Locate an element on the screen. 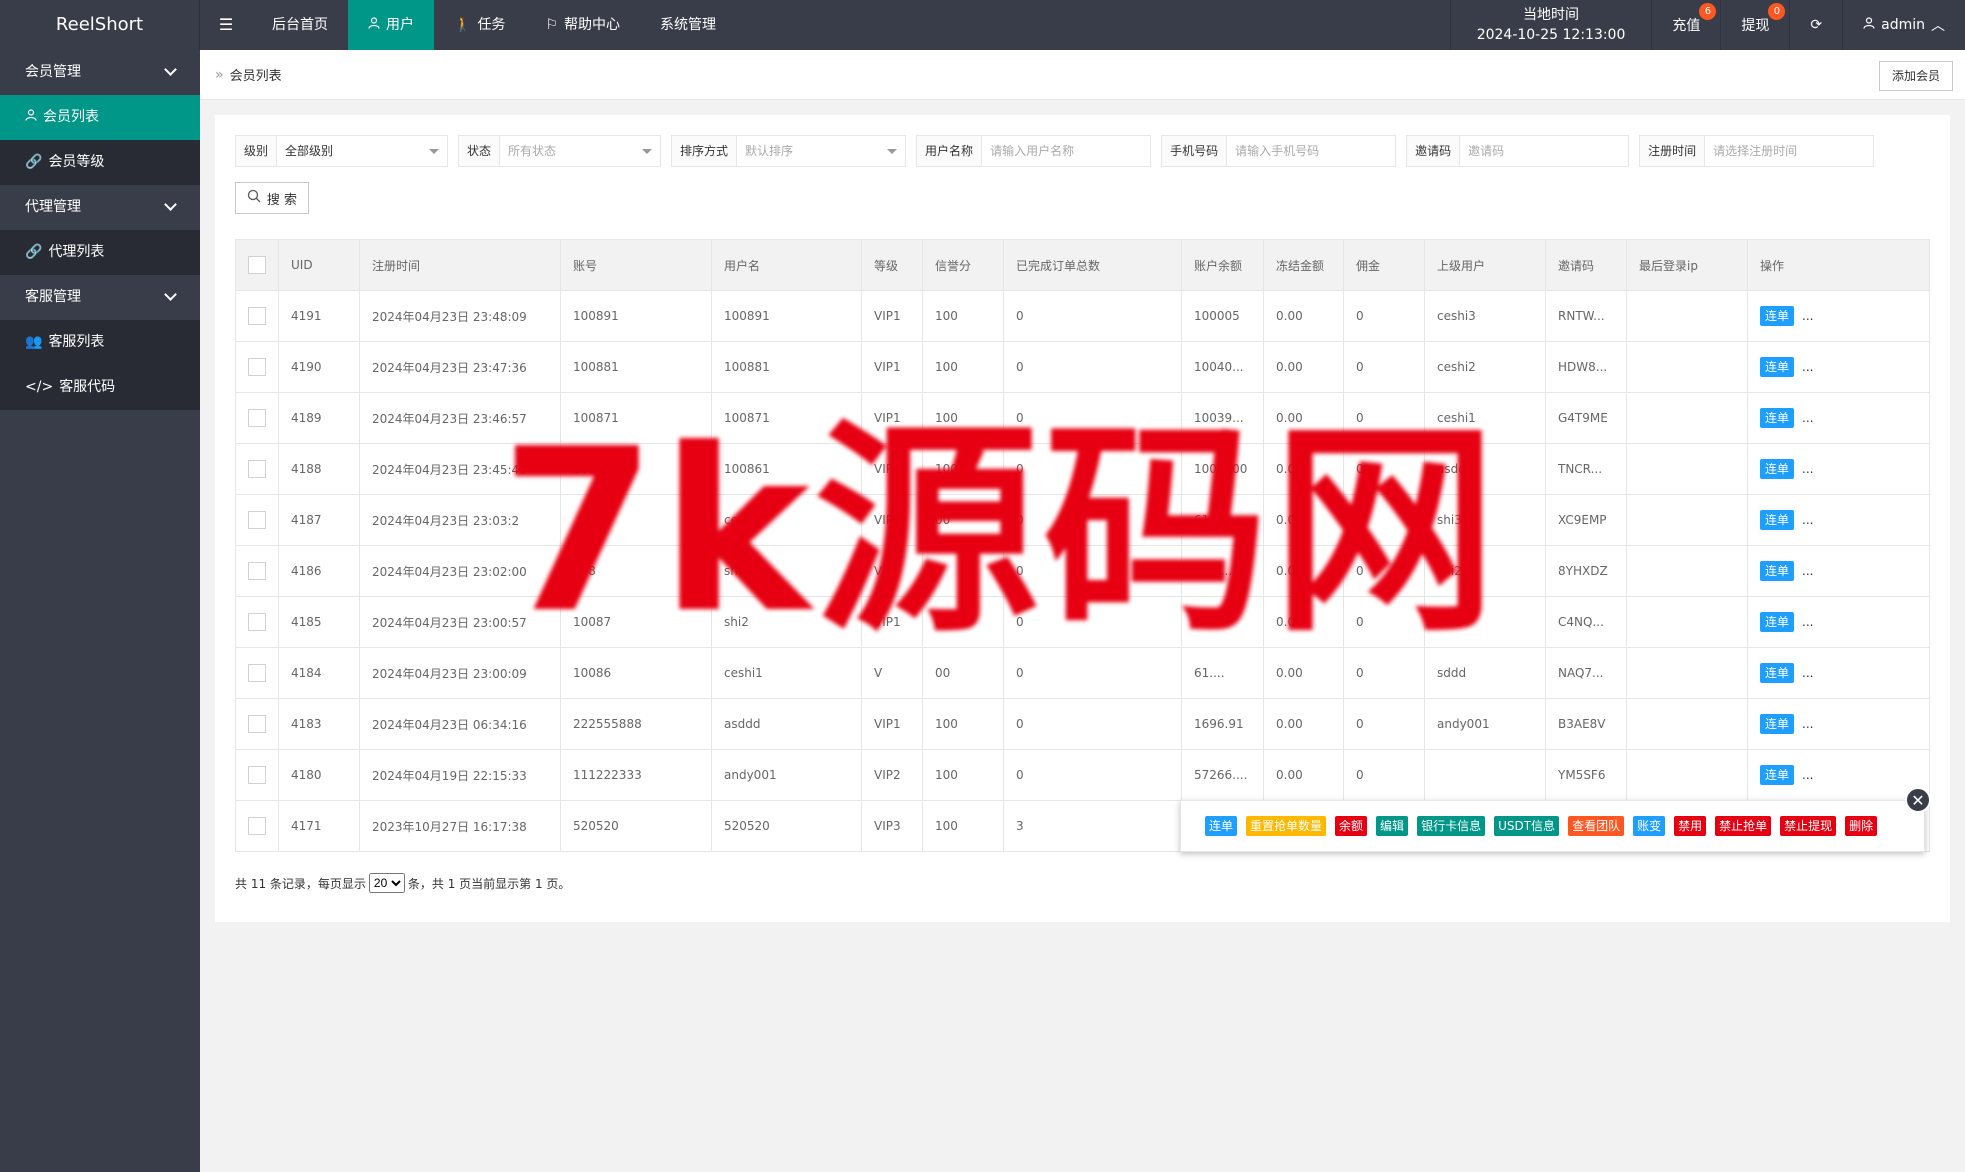 The width and height of the screenshot is (1965, 1172). filter-level-select: 全部级别 is located at coordinates (362, 151).